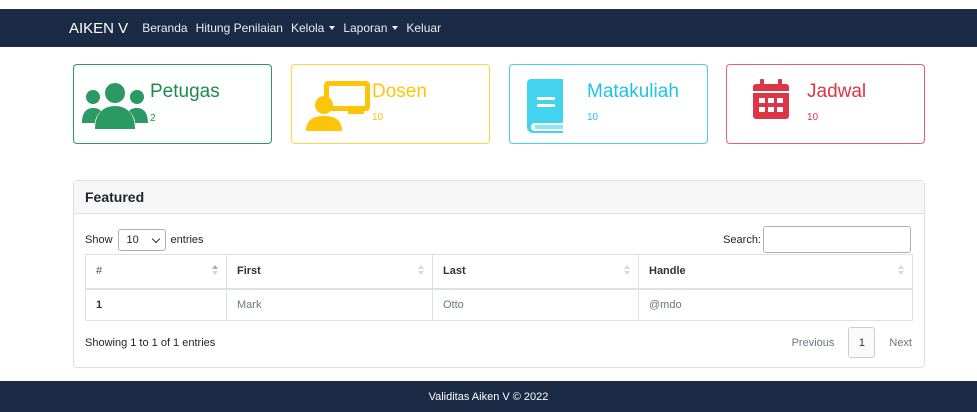 This screenshot has height=412, width=977. I want to click on card-title: Petugas, so click(185, 91).